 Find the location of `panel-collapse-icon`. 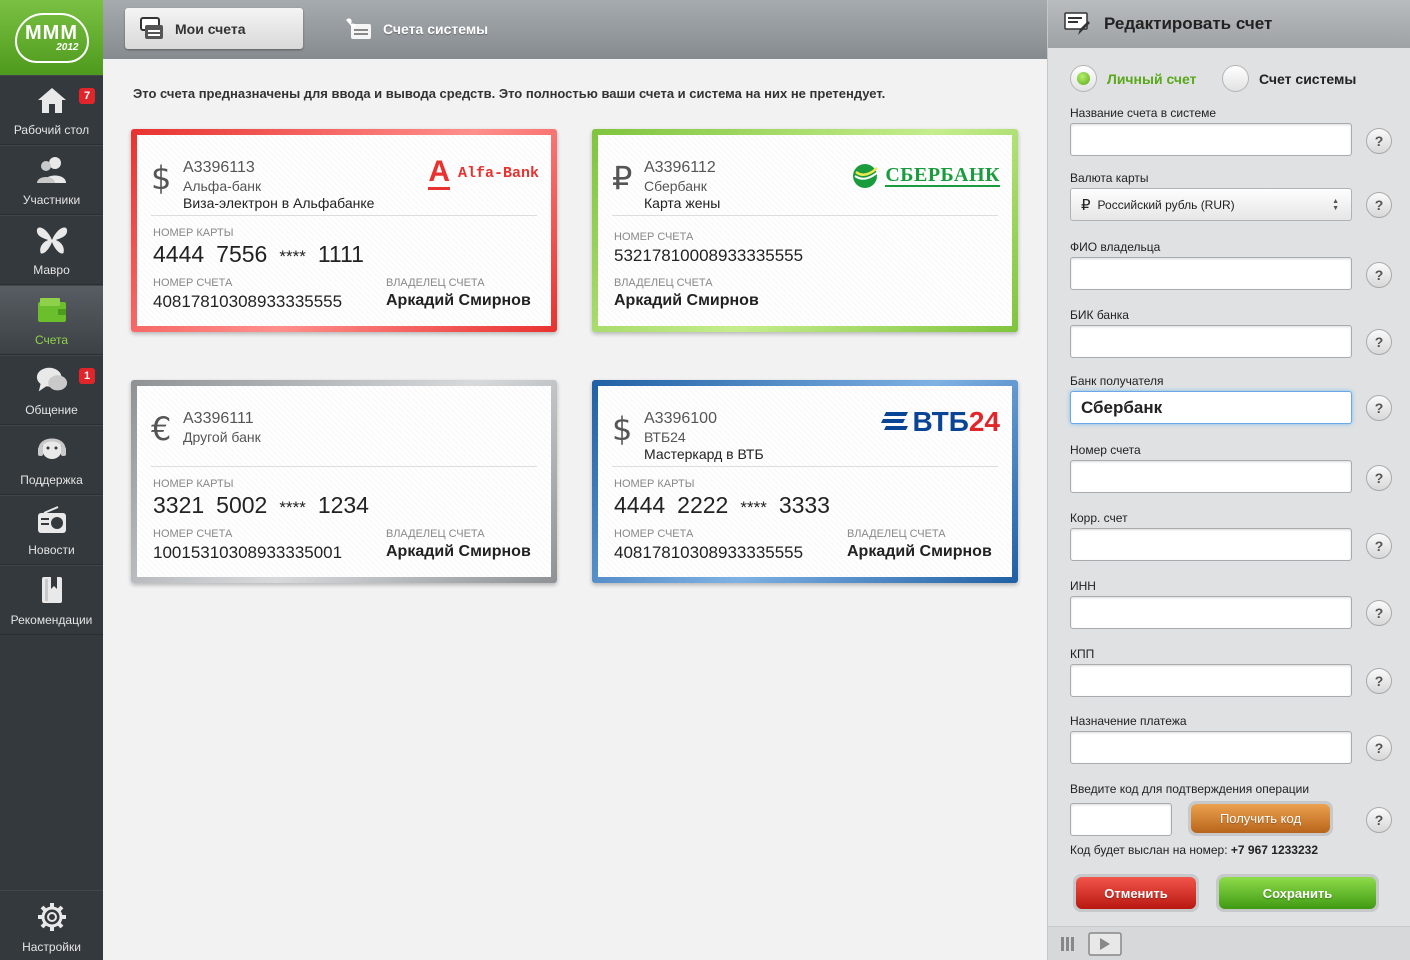

panel-collapse-icon is located at coordinates (1068, 944).